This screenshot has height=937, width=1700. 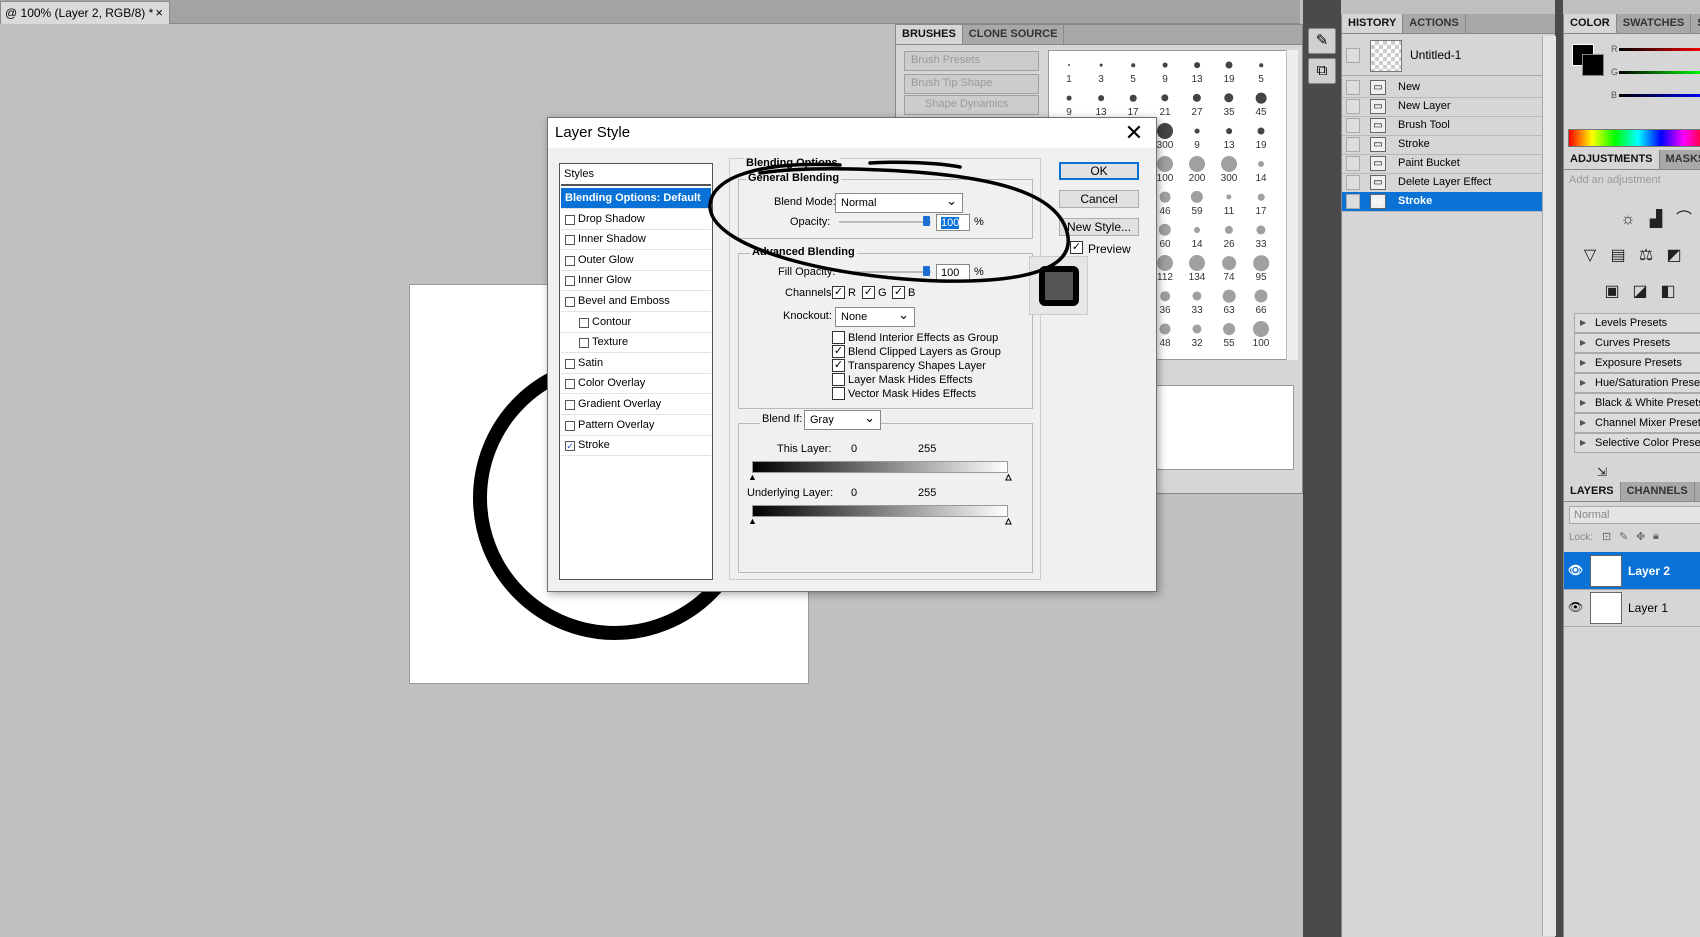 I want to click on history-item: ▭ New Layer, so click(x=1442, y=107).